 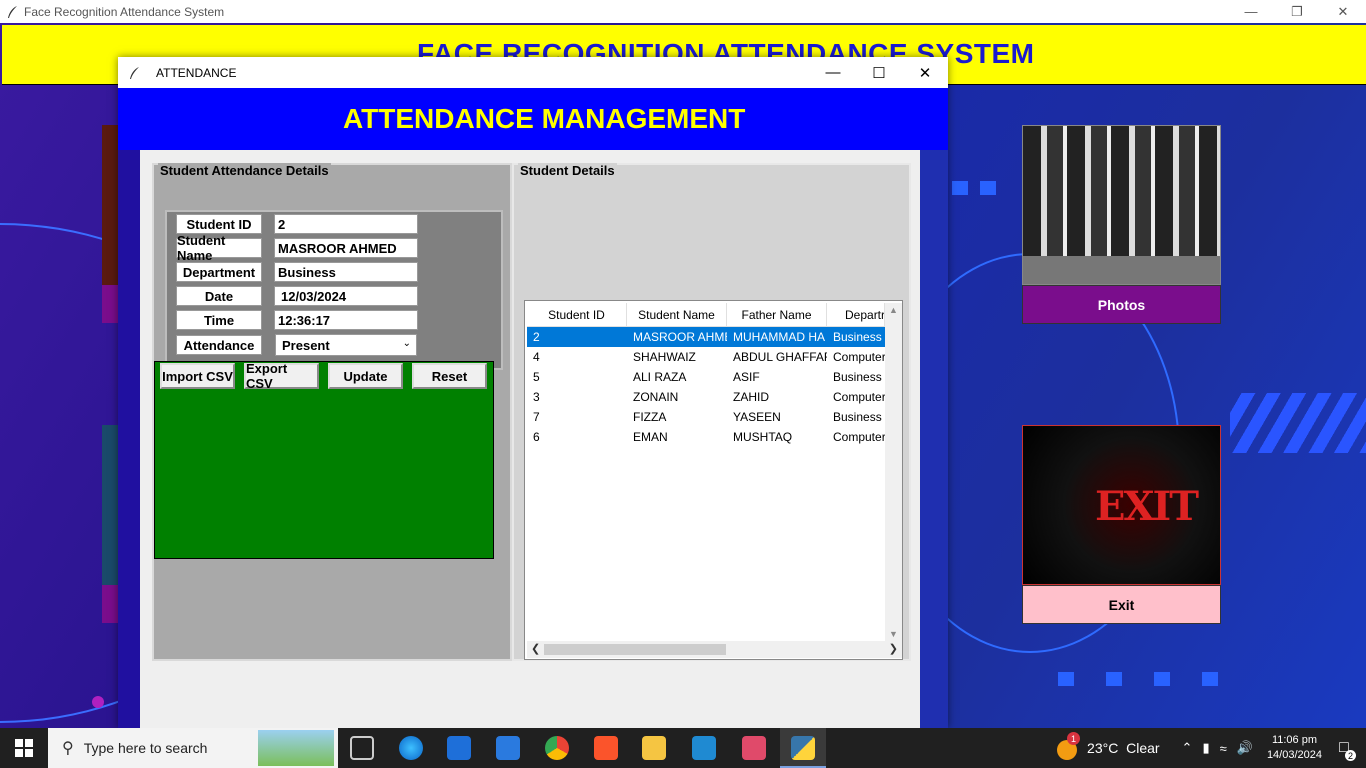 I want to click on dialog-maximize-button: ☐, so click(x=879, y=72).